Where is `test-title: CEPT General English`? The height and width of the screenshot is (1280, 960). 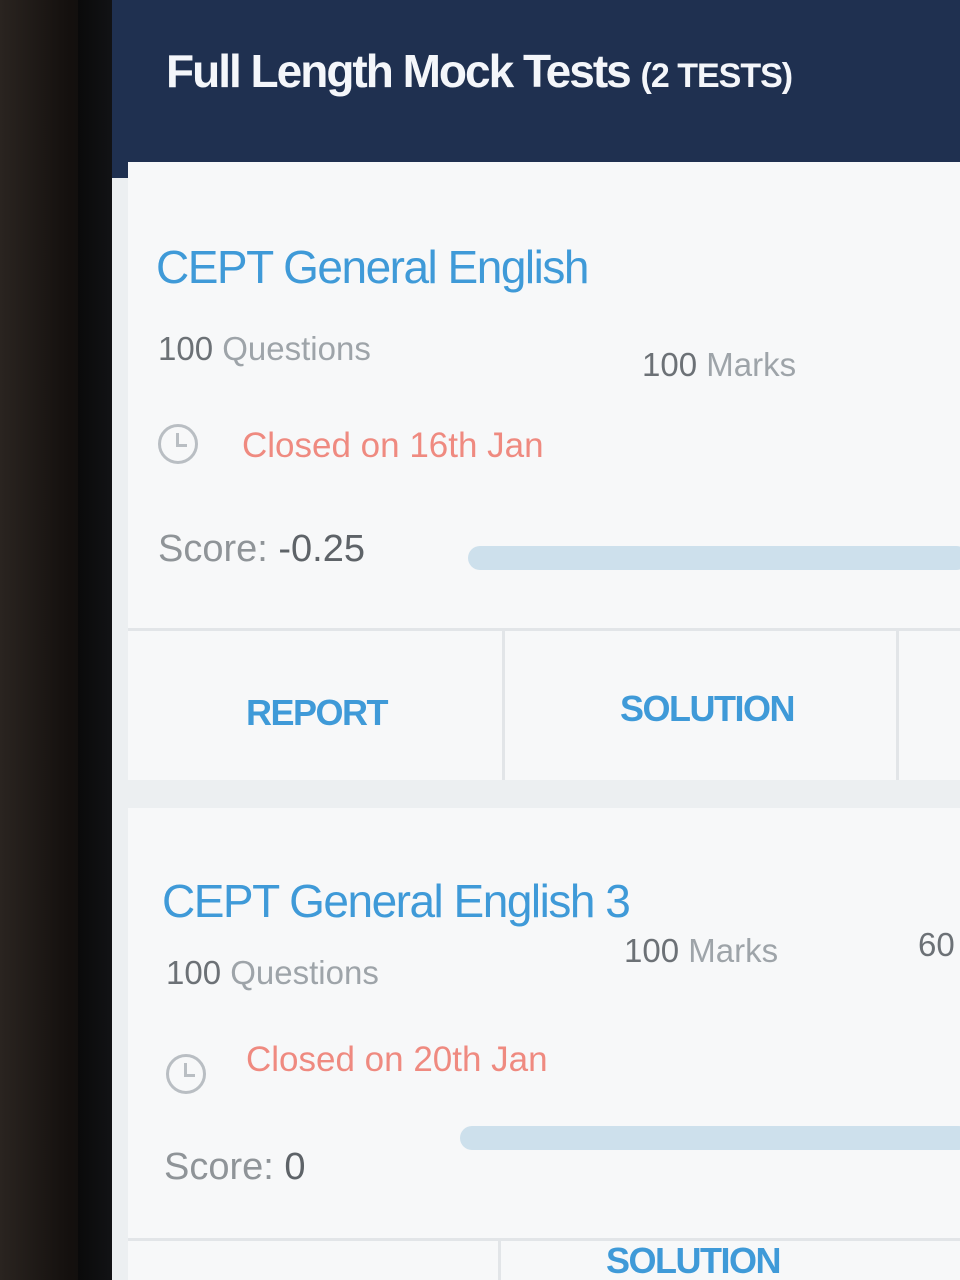
test-title: CEPT General English is located at coordinates (372, 267).